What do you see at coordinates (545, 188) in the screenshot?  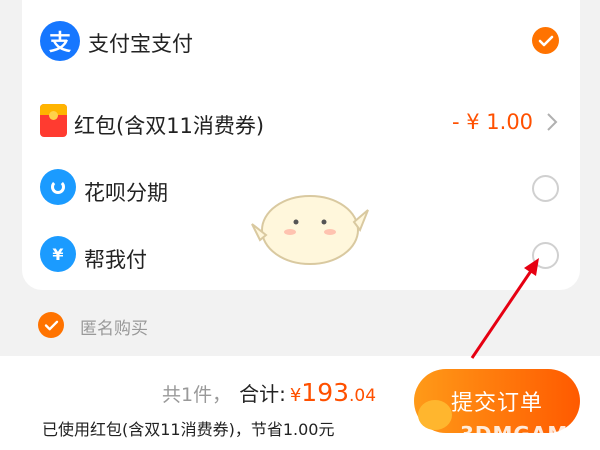 I see `huabei-radio` at bounding box center [545, 188].